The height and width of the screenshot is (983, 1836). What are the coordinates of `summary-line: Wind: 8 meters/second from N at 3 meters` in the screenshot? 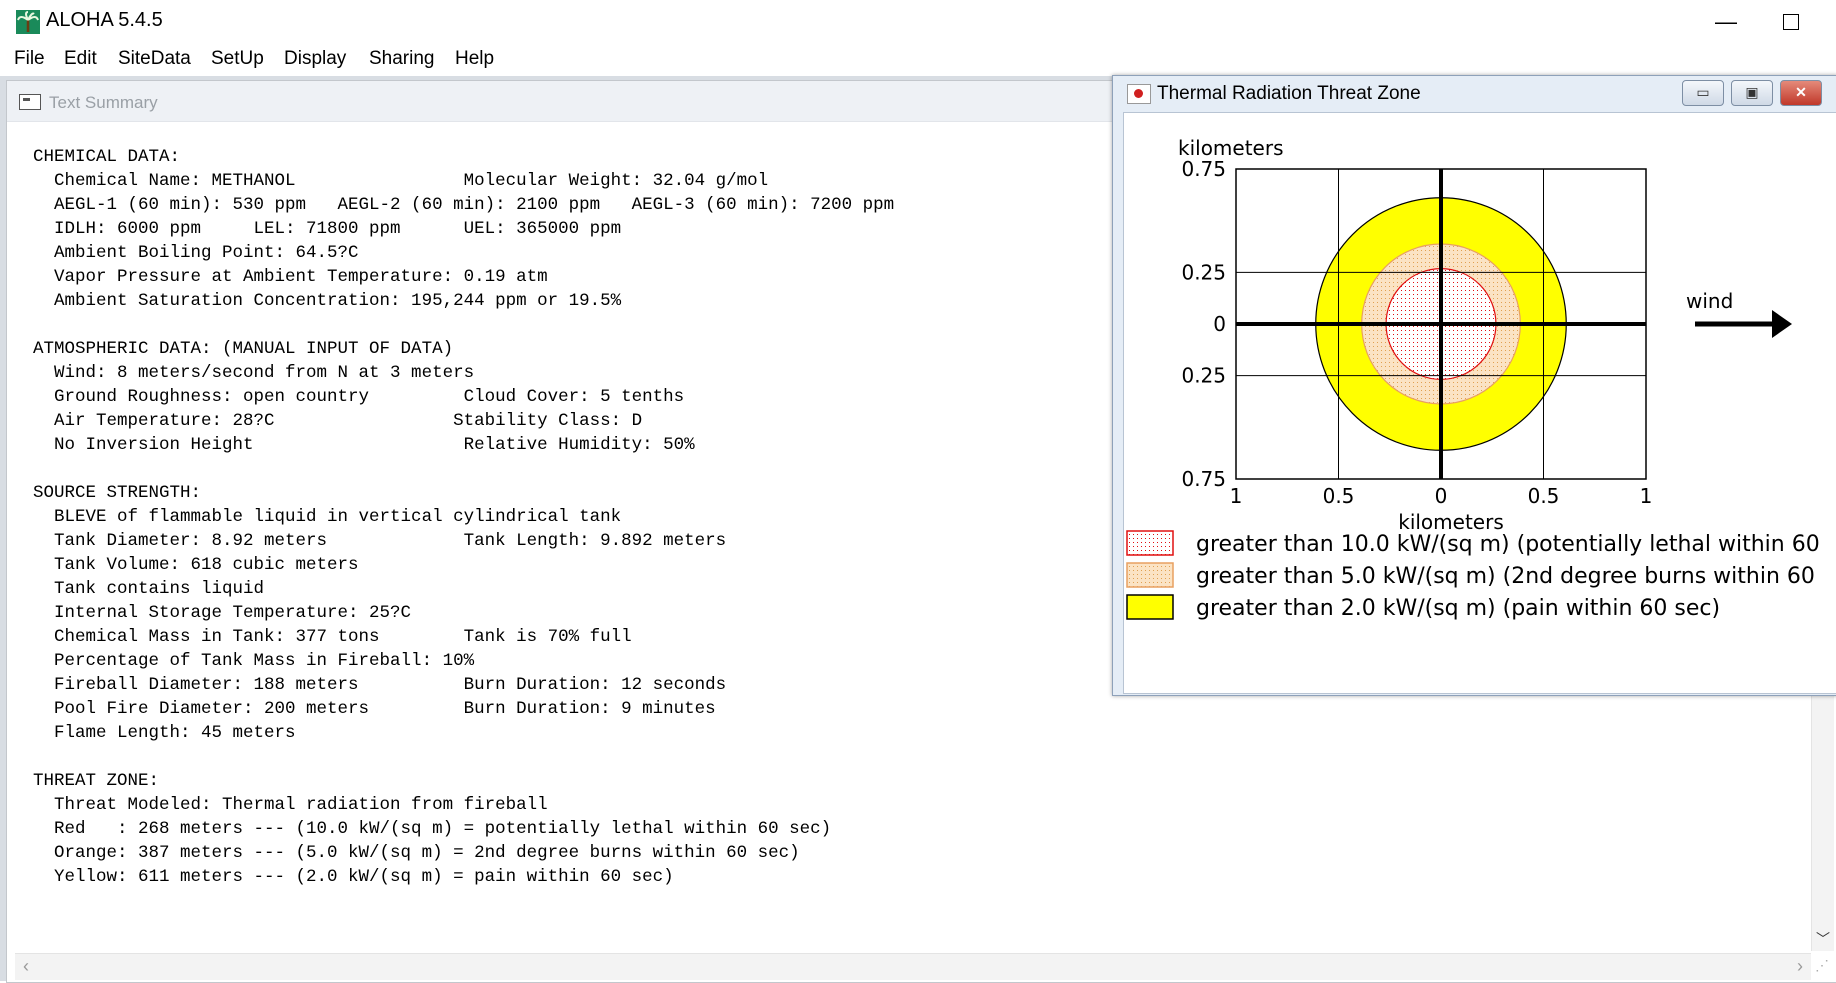 It's located at (254, 373).